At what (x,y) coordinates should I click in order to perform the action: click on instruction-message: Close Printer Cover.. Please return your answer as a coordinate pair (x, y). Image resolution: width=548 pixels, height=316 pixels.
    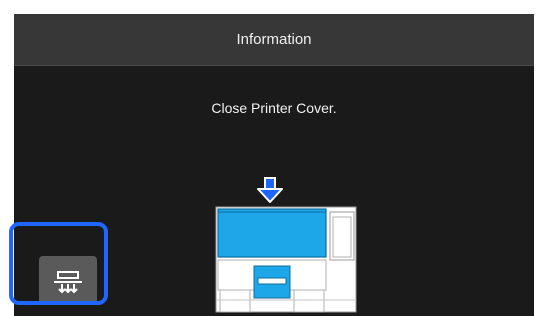
    Looking at the image, I should click on (274, 108).